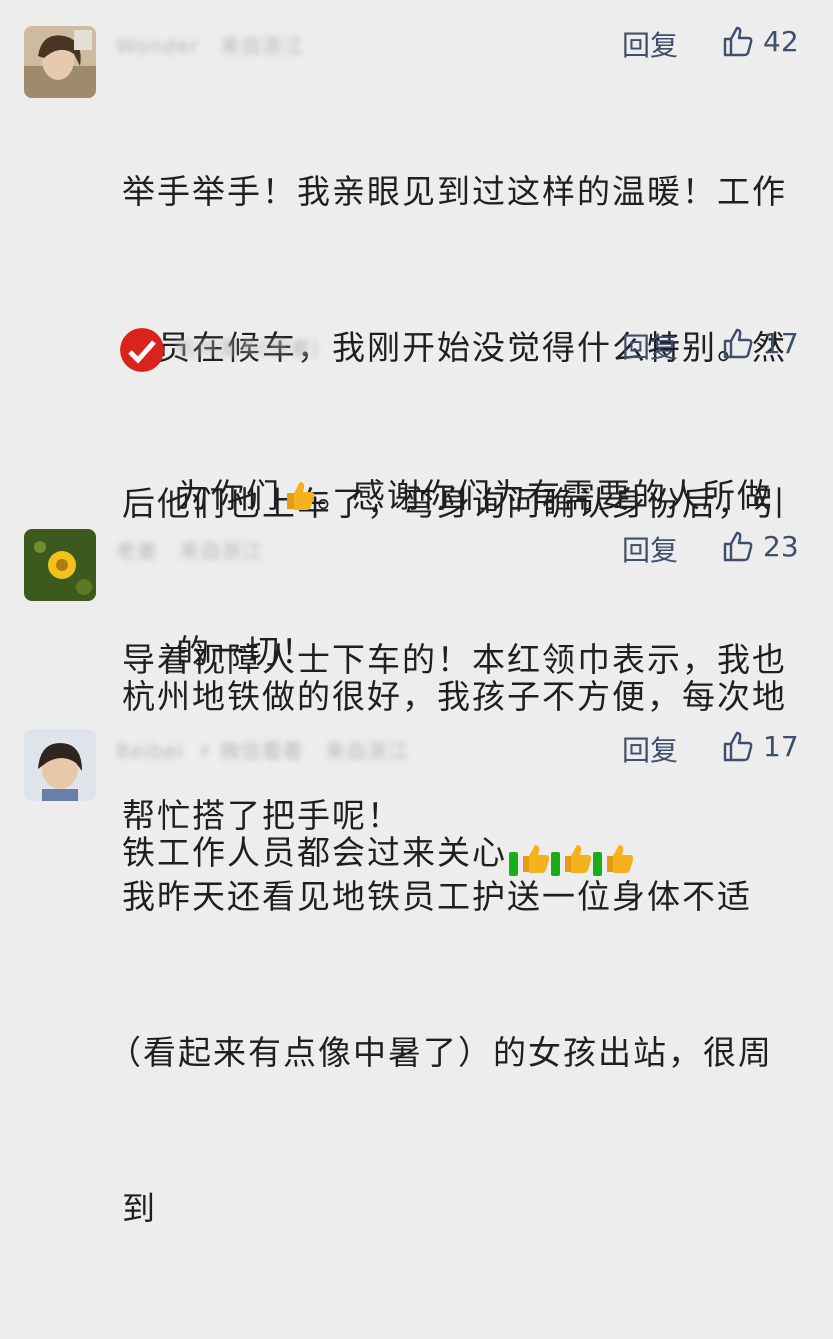 This screenshot has height=1339, width=833. What do you see at coordinates (781, 546) in the screenshot?
I see `like-count: 23` at bounding box center [781, 546].